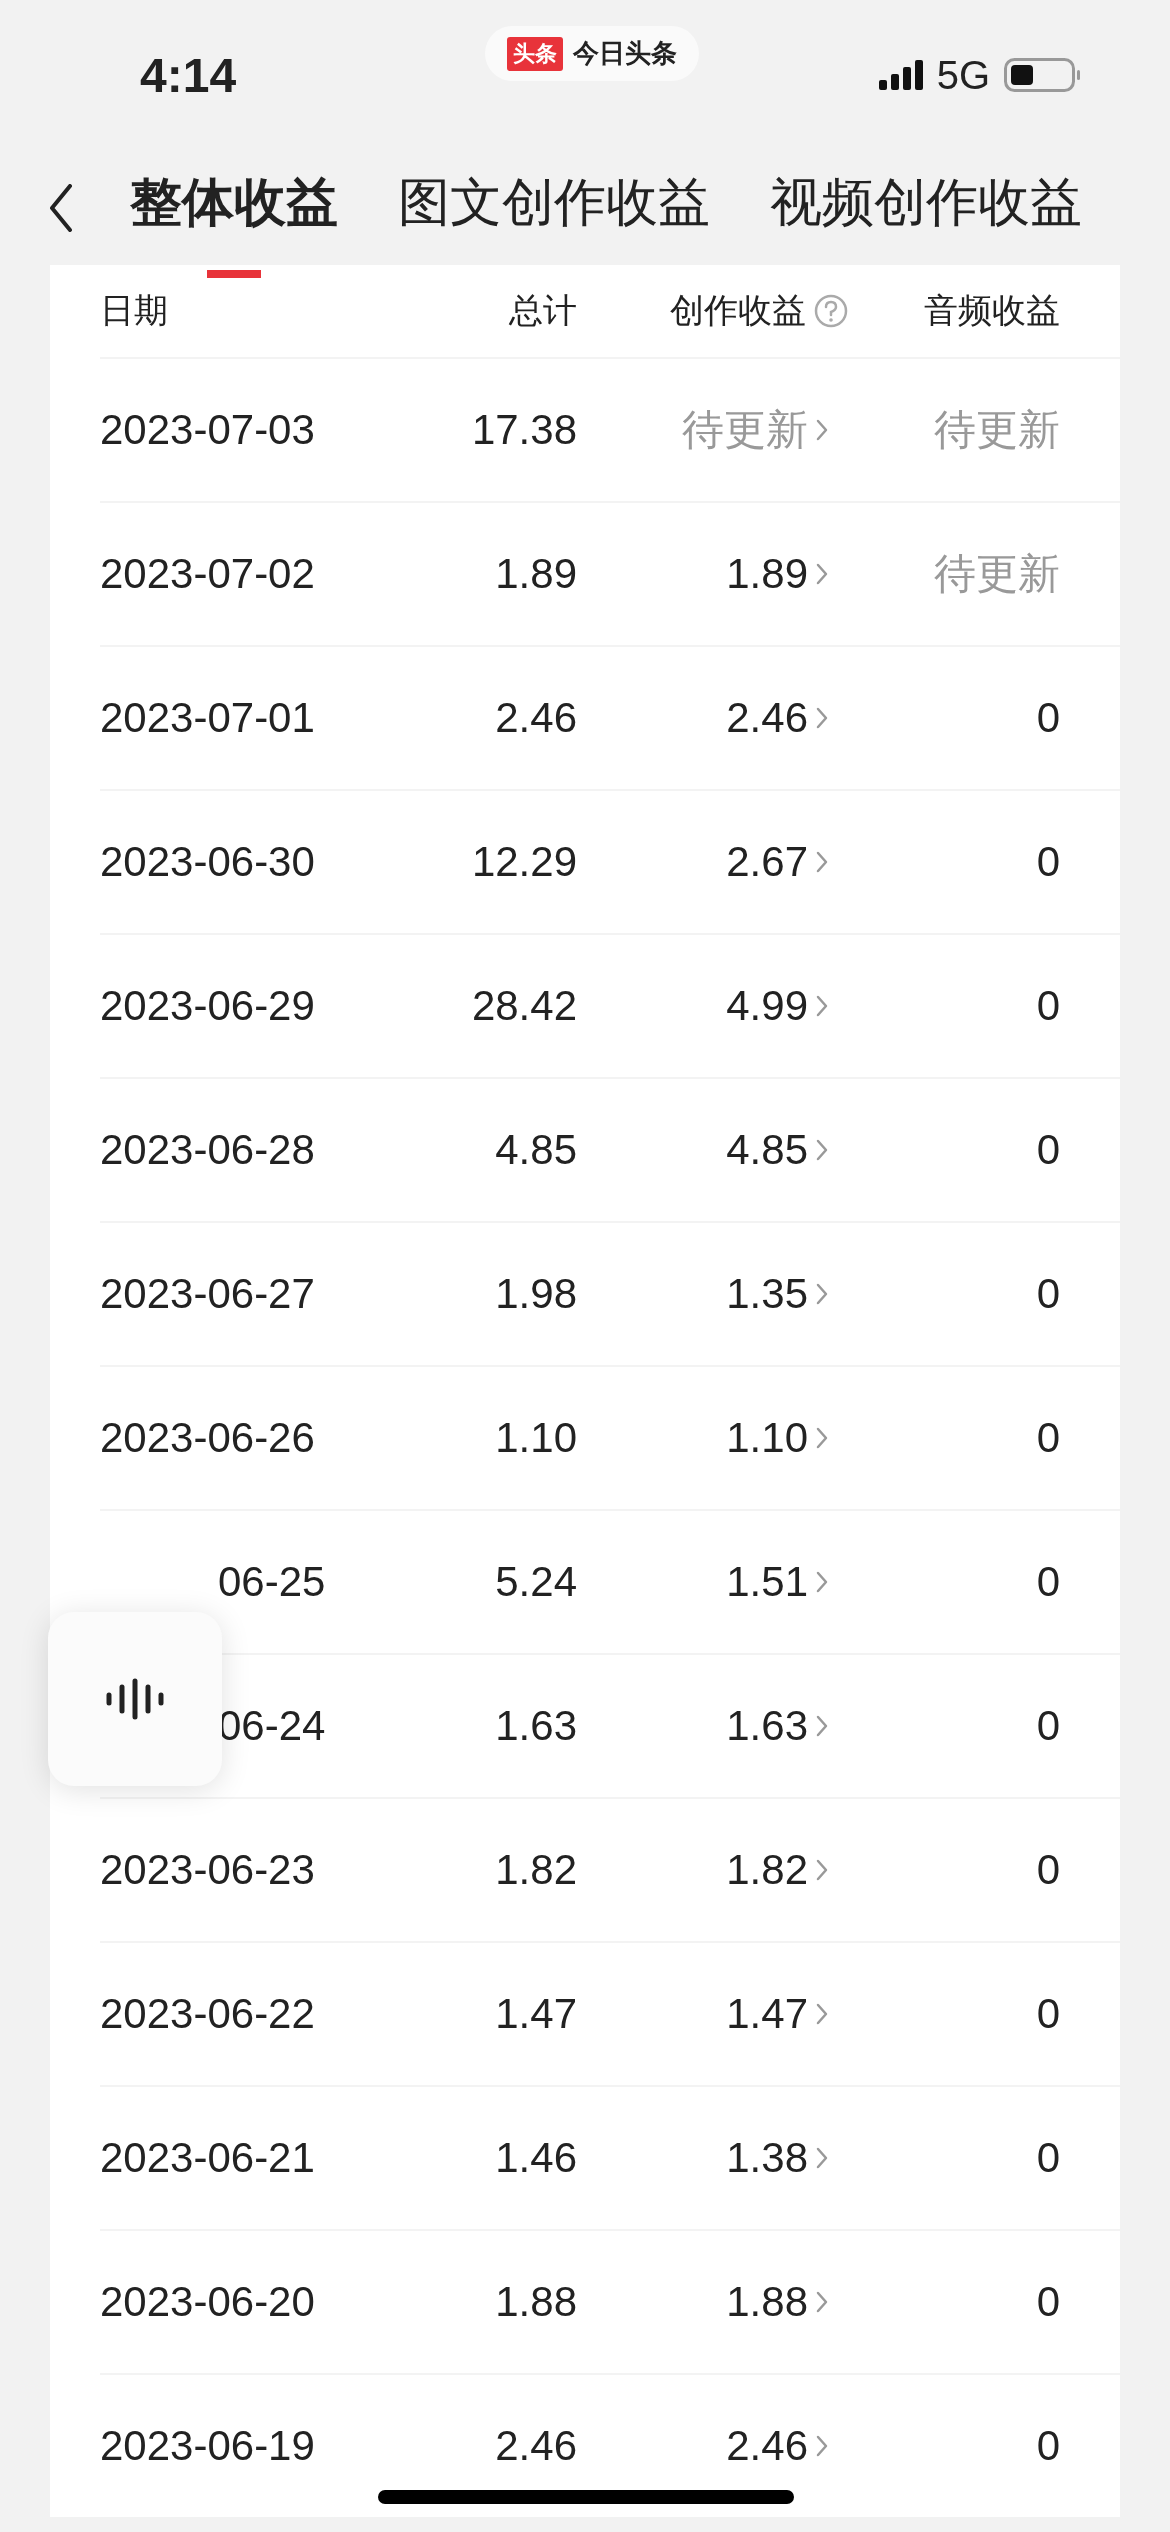 The height and width of the screenshot is (2532, 1170). What do you see at coordinates (767, 574) in the screenshot?
I see `earnings-link: 1.89` at bounding box center [767, 574].